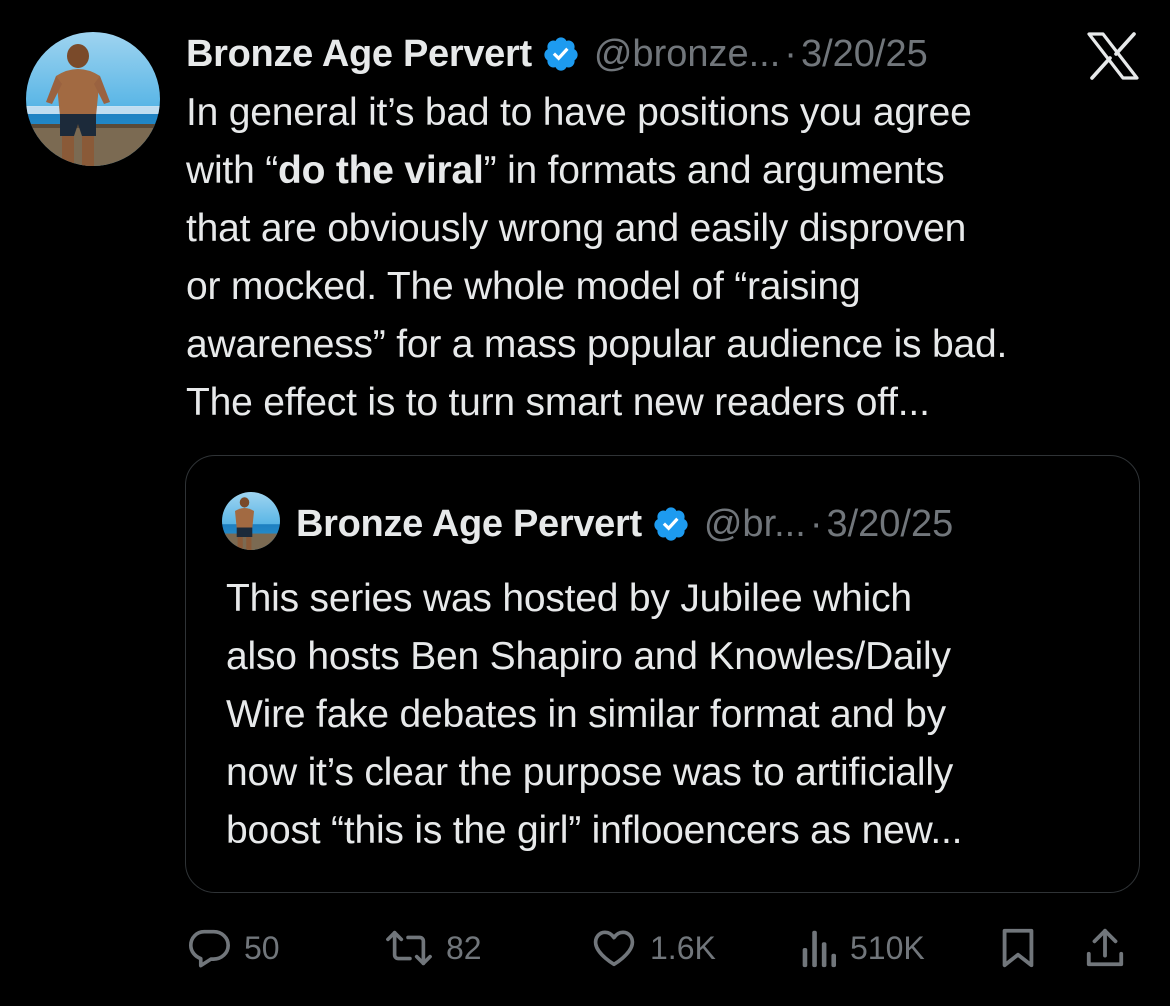 The image size is (1170, 1006). I want to click on share-icon, so click(1105, 948).